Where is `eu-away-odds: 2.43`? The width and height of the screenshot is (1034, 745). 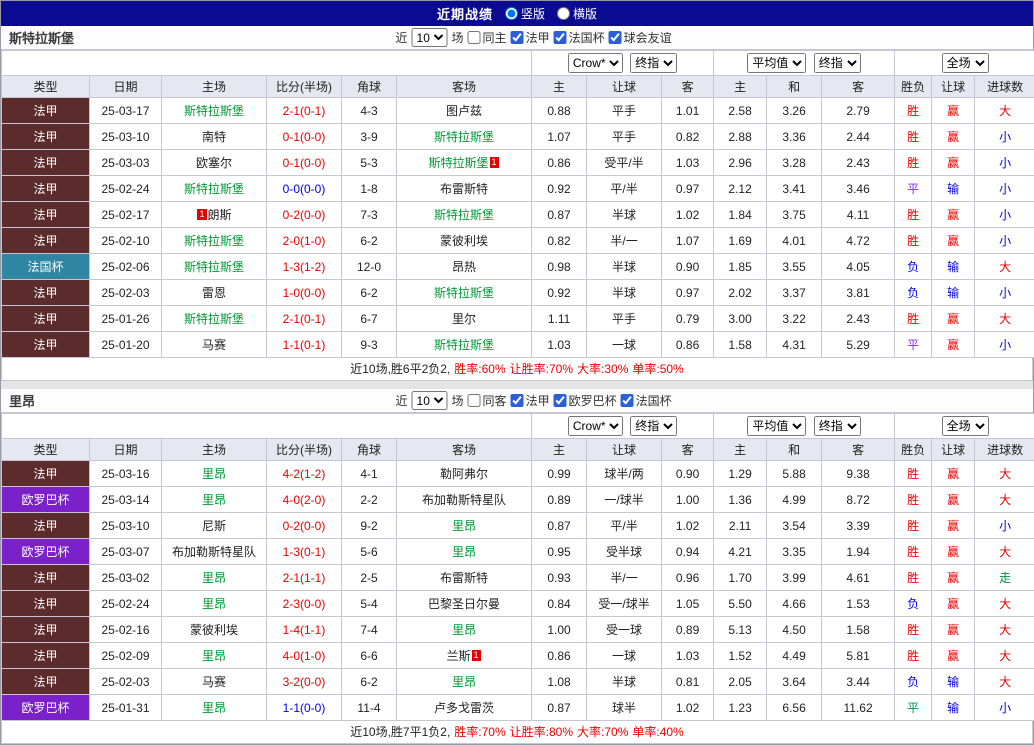 eu-away-odds: 2.43 is located at coordinates (858, 319).